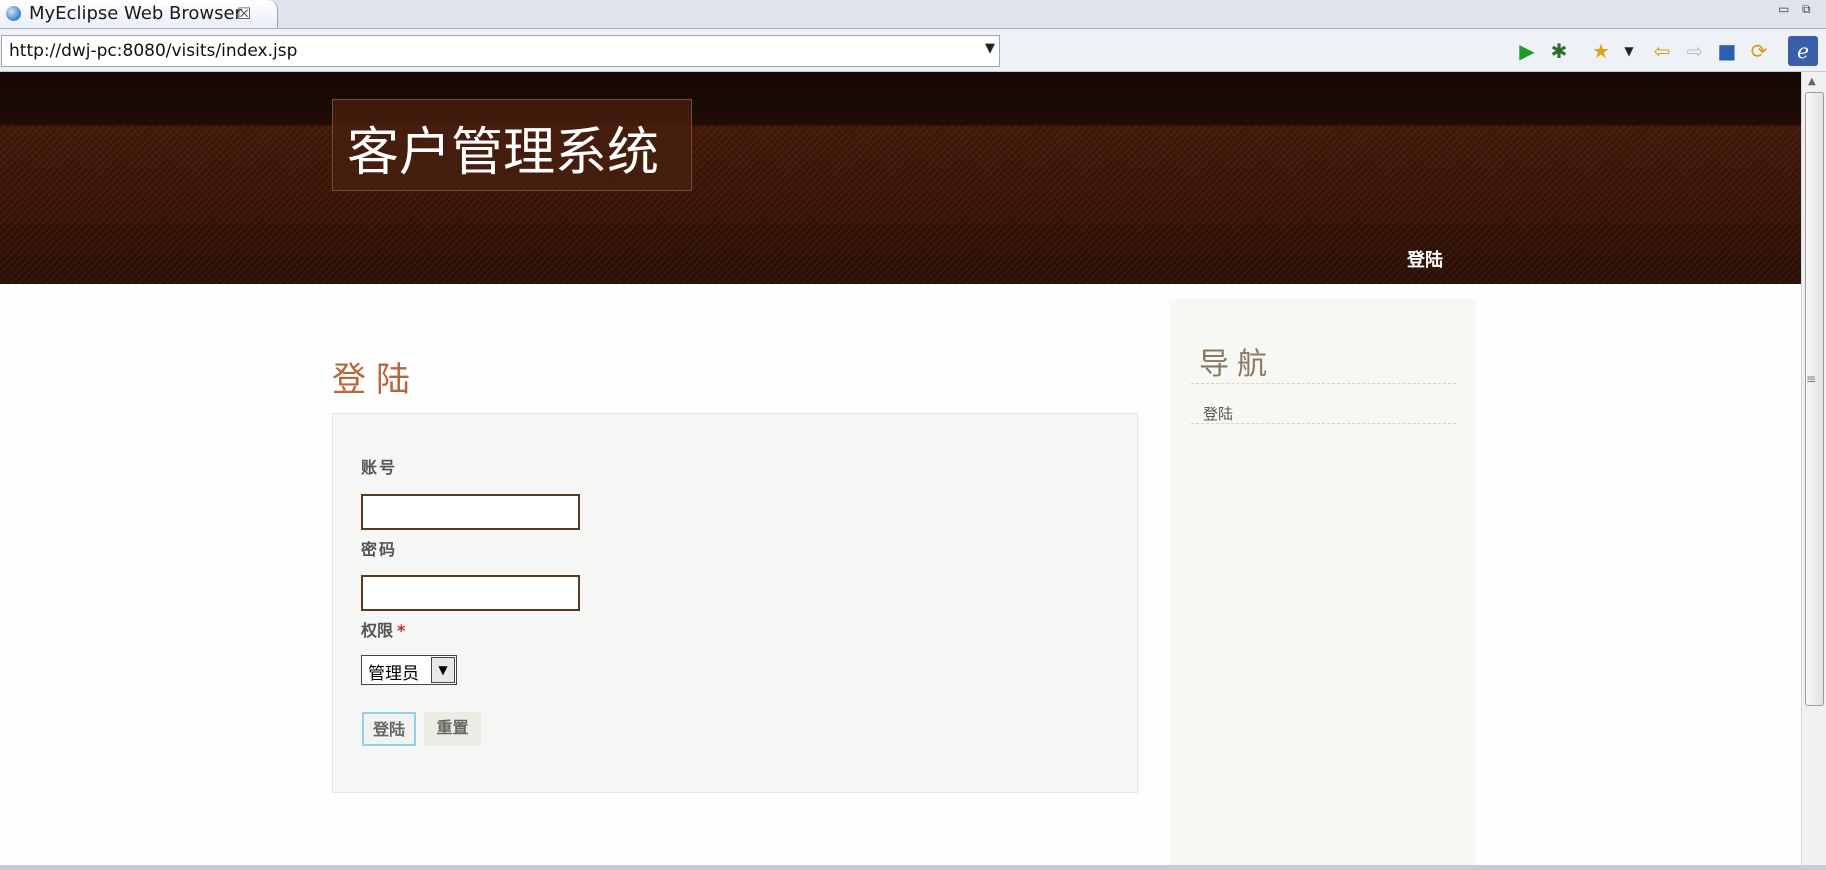  Describe the element at coordinates (1727, 51) in the screenshot. I see `stop-icon: ■` at that location.